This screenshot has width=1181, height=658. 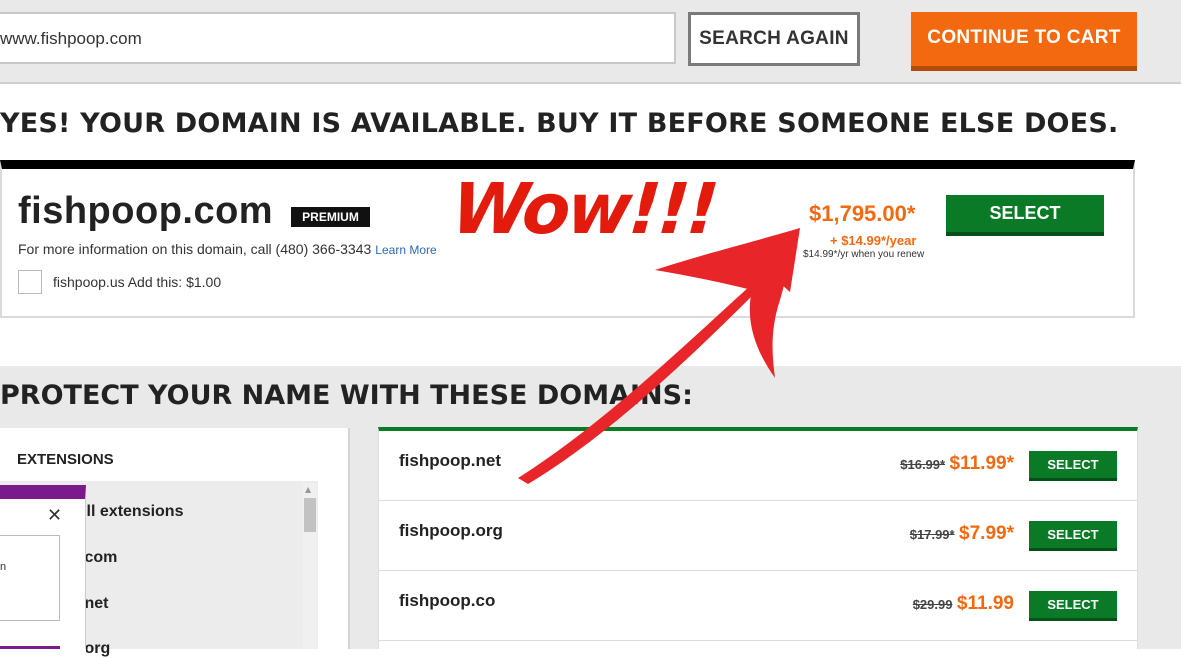 What do you see at coordinates (54, 515) in the screenshot?
I see `close-icon: ✕` at bounding box center [54, 515].